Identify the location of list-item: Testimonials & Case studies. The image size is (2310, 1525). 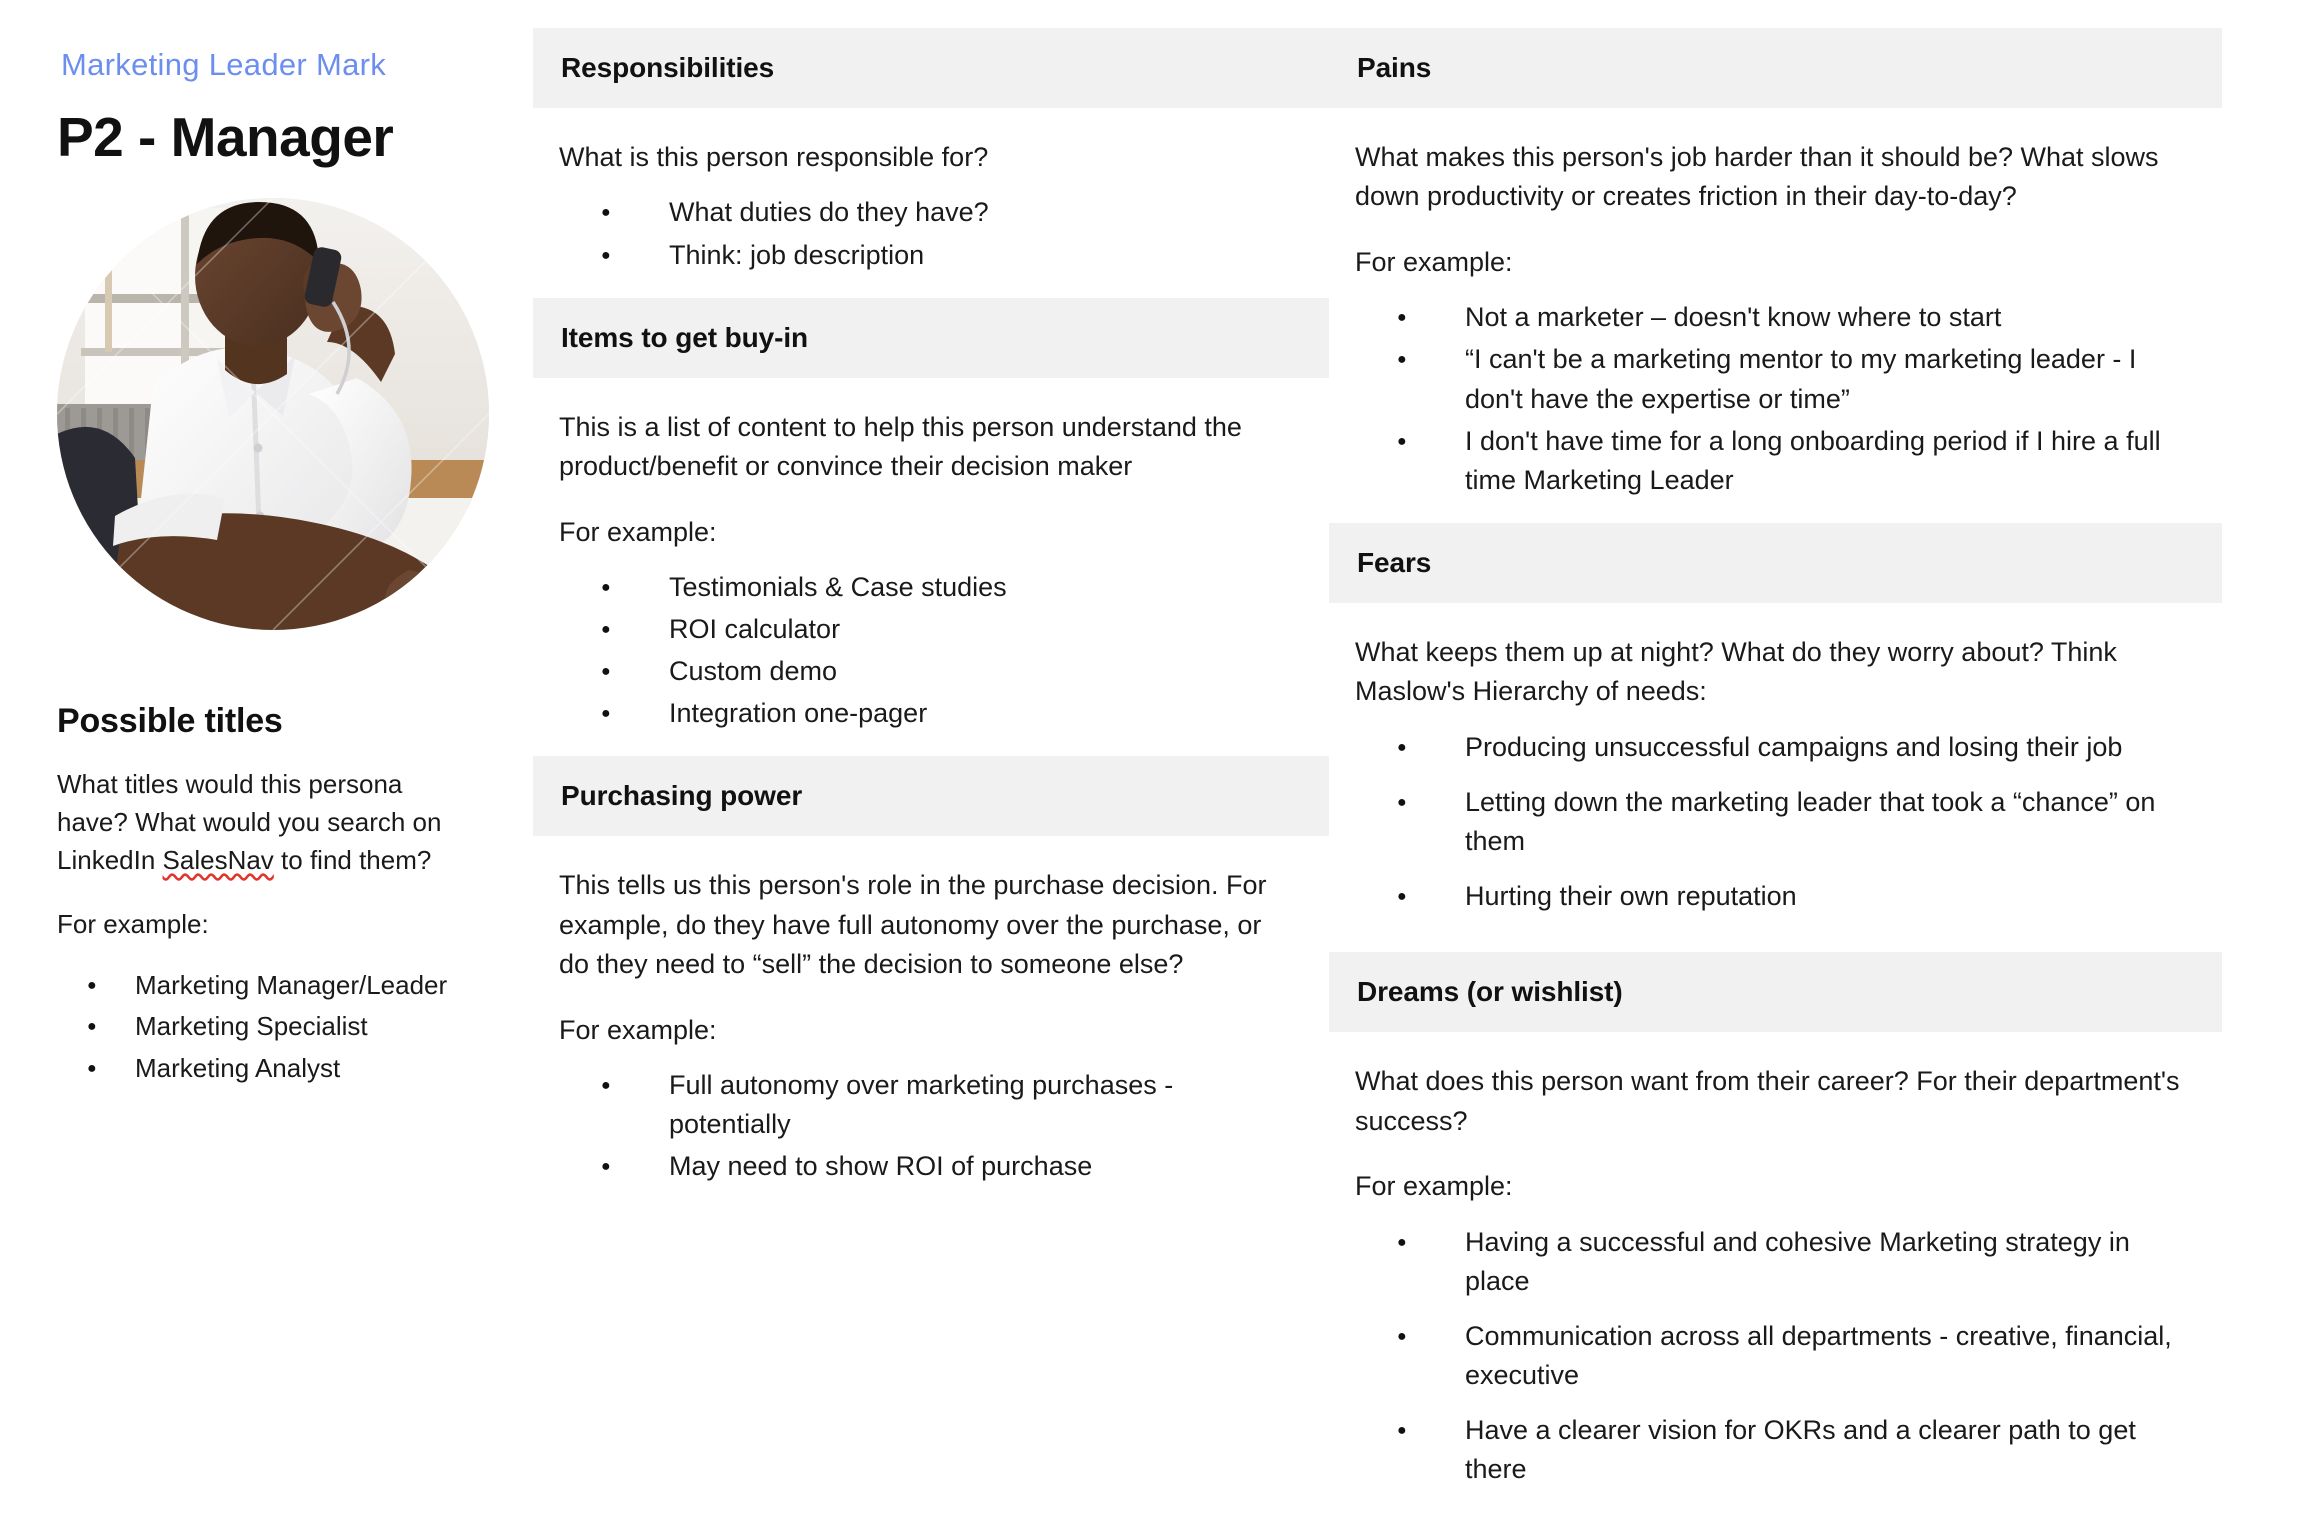
(948, 588).